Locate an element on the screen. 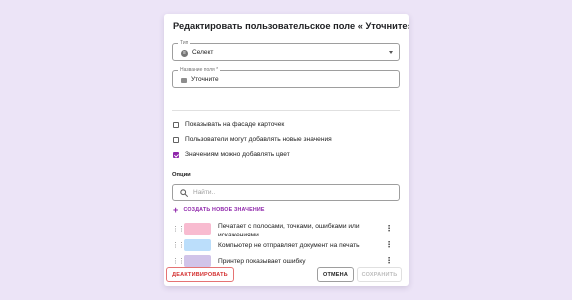 This screenshot has height=300, width=572. type-select-value: Селект is located at coordinates (203, 52).